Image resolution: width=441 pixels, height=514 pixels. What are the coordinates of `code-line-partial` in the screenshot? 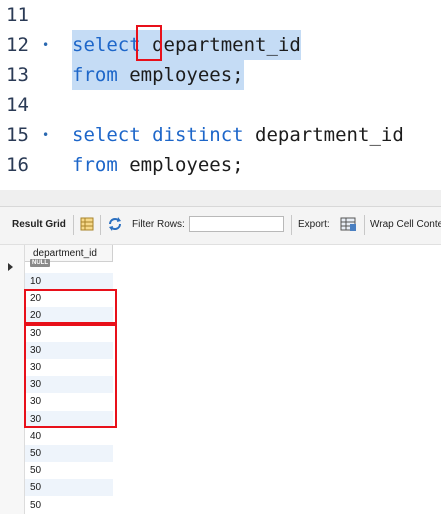 It's located at (220, 185).